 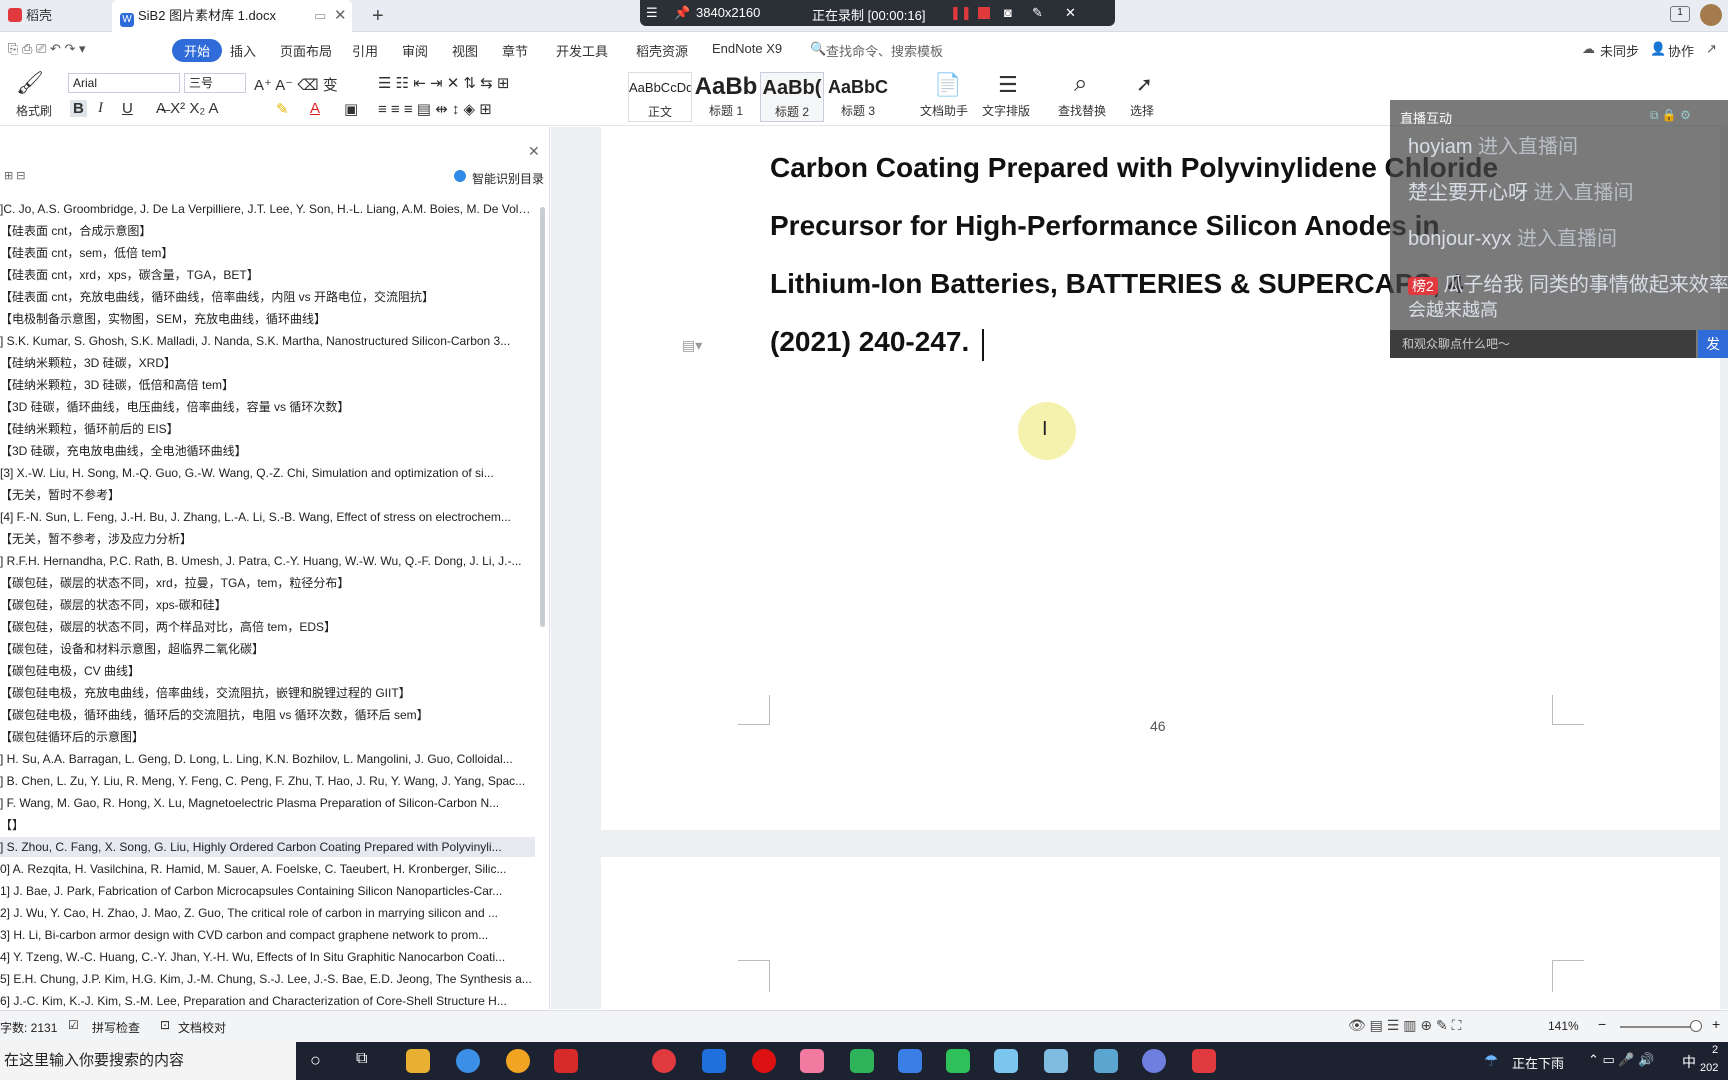 I want to click on menu-start: 开始, so click(x=197, y=50).